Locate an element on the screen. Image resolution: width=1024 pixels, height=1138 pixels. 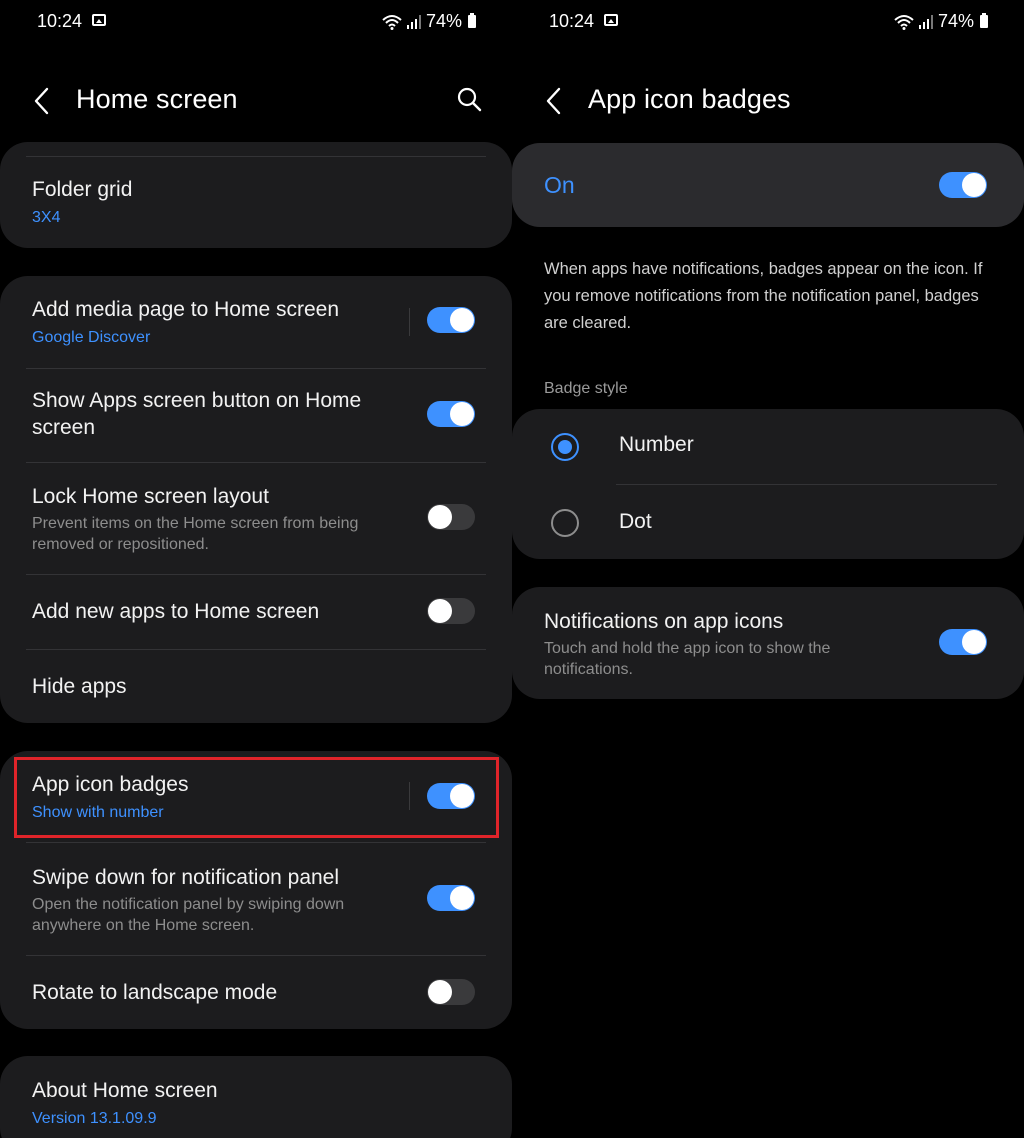
rotate-toggle is located at coordinates (451, 992).